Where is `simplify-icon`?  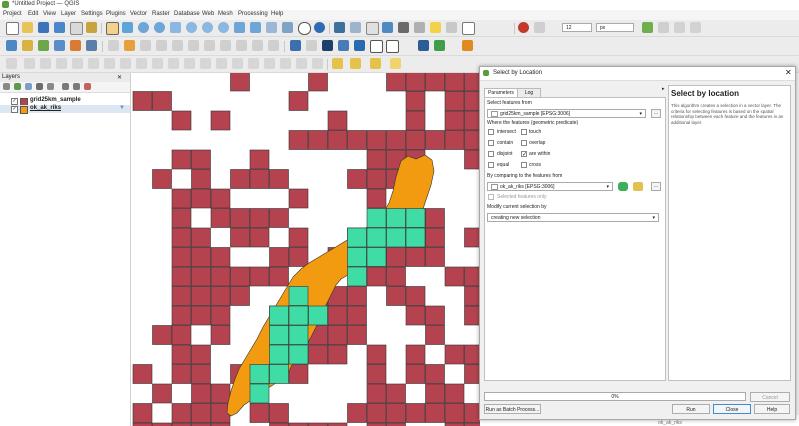
simplify-icon is located at coordinates (45, 63).